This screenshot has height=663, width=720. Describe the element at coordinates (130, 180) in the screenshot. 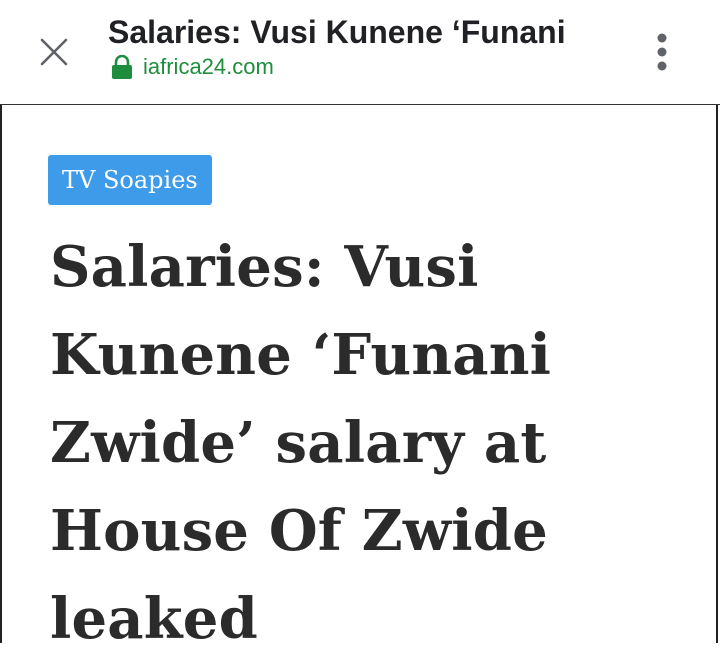

I see `category-badge: TV Soapies` at that location.